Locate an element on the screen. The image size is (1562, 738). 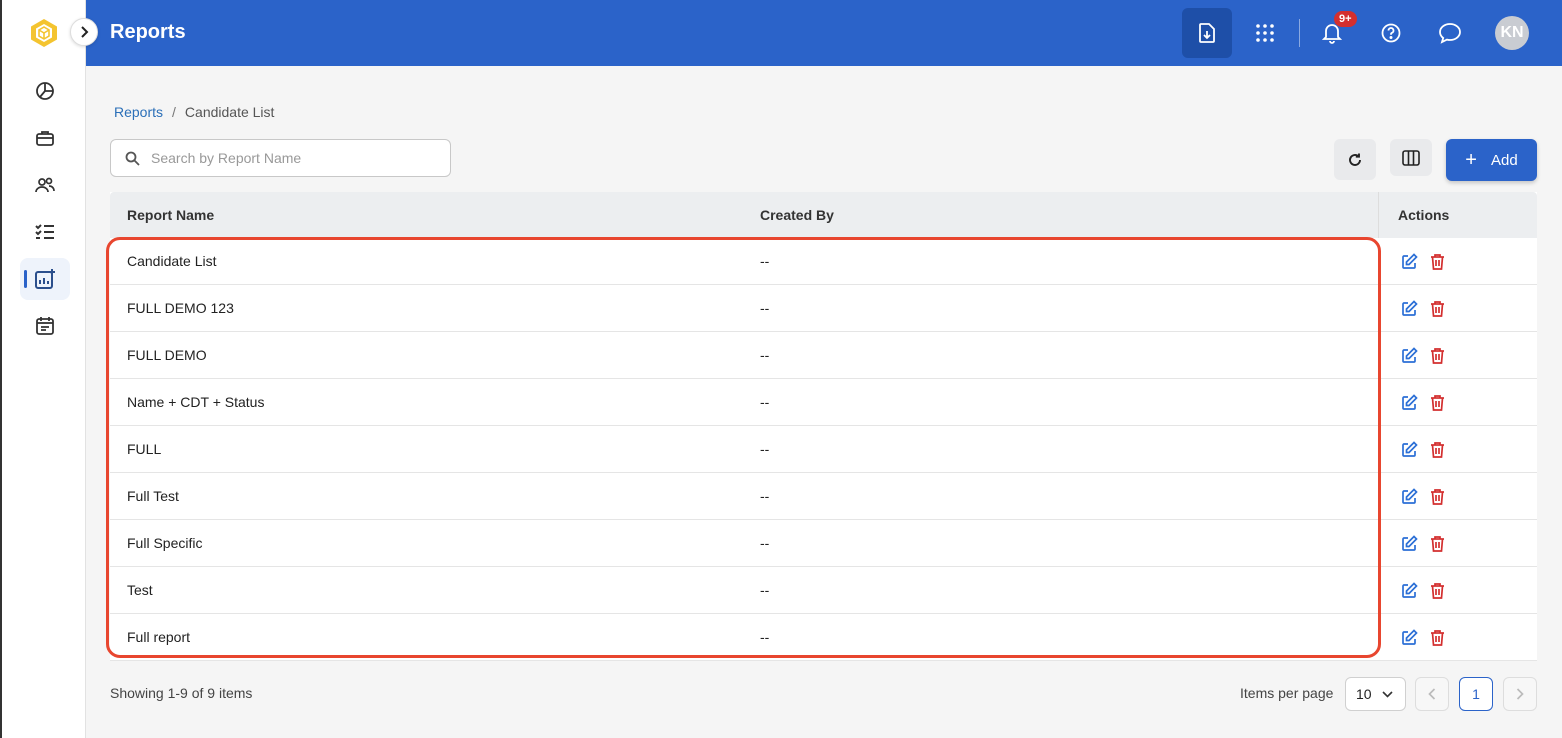
help-button is located at coordinates (1391, 33).